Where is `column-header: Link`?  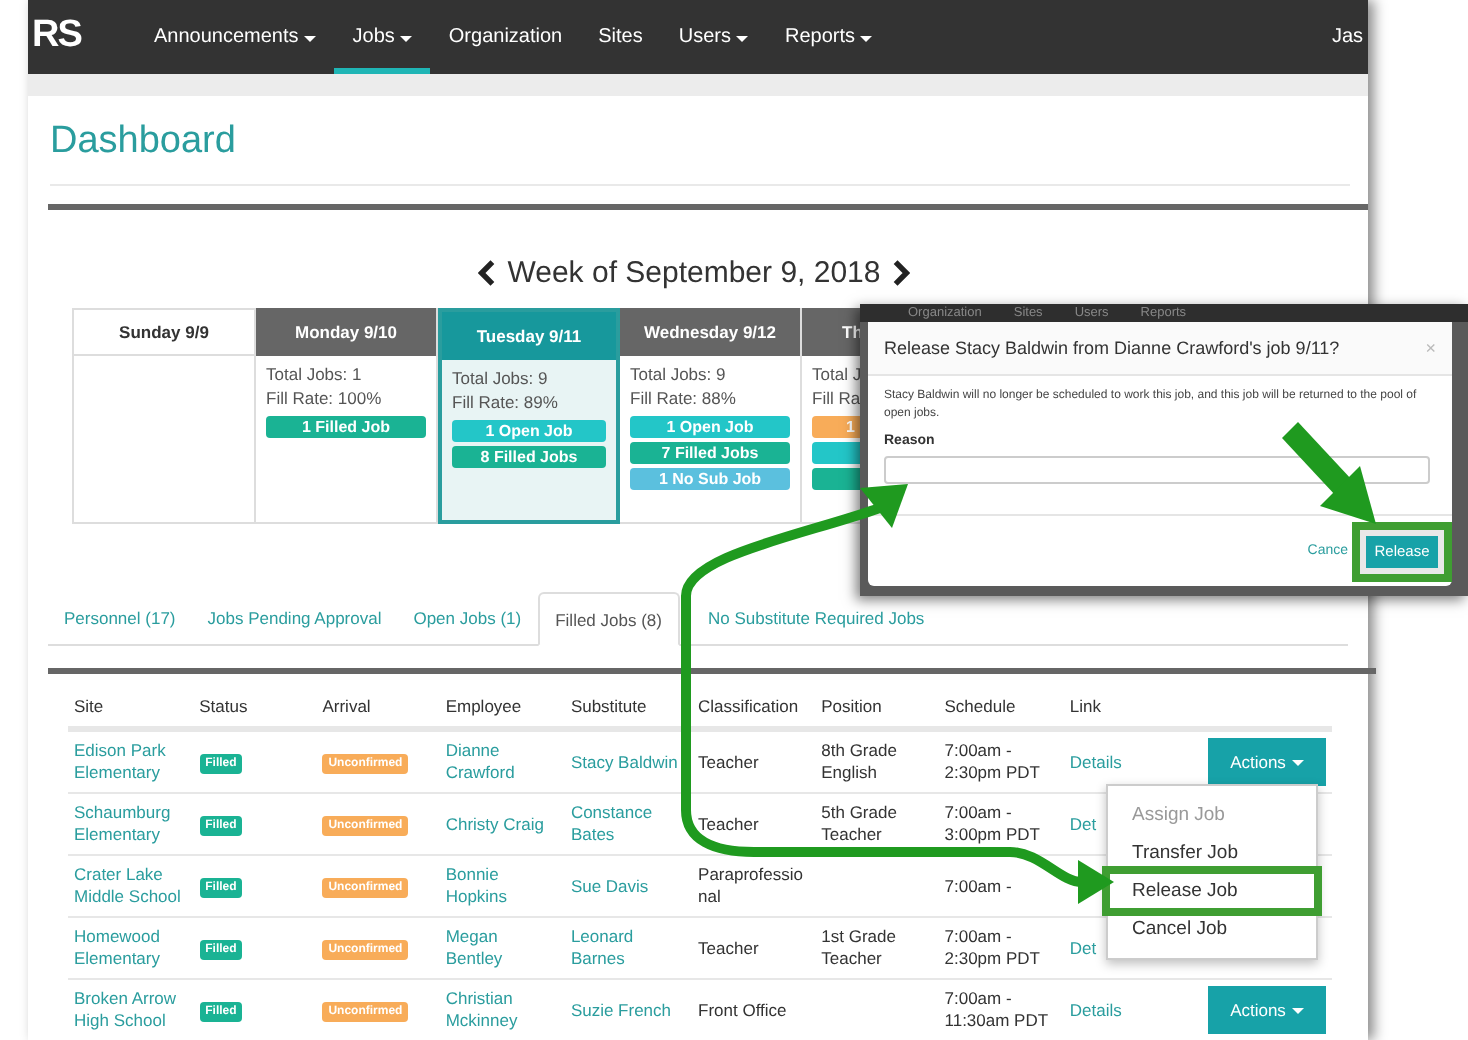
column-header: Link is located at coordinates (1085, 705).